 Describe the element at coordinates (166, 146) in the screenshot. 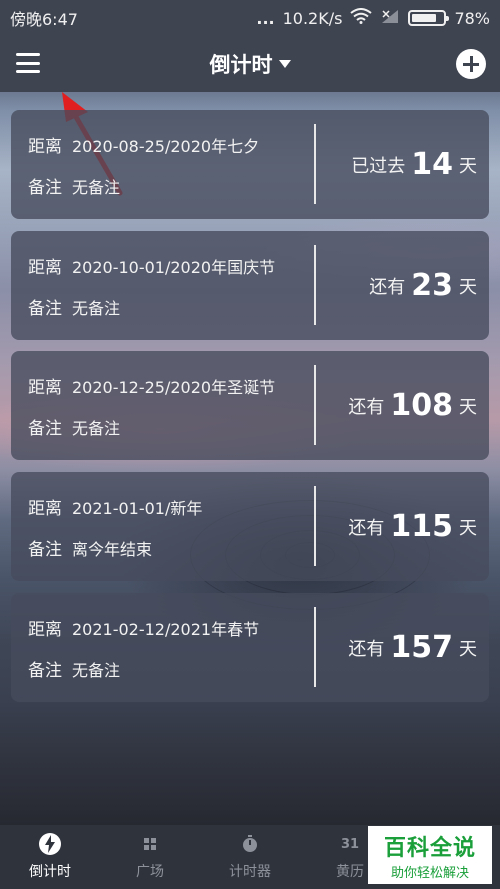

I see `event-name: 2020-08-25/2020年七夕` at that location.